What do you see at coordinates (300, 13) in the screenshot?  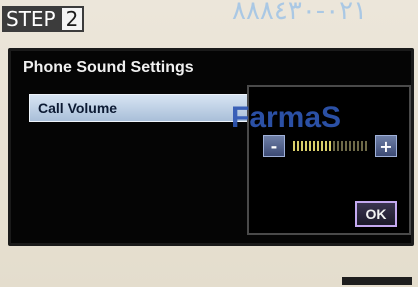 I see `watermark-phone-number: ٠٢١-٨٨٨٤٣٠` at bounding box center [300, 13].